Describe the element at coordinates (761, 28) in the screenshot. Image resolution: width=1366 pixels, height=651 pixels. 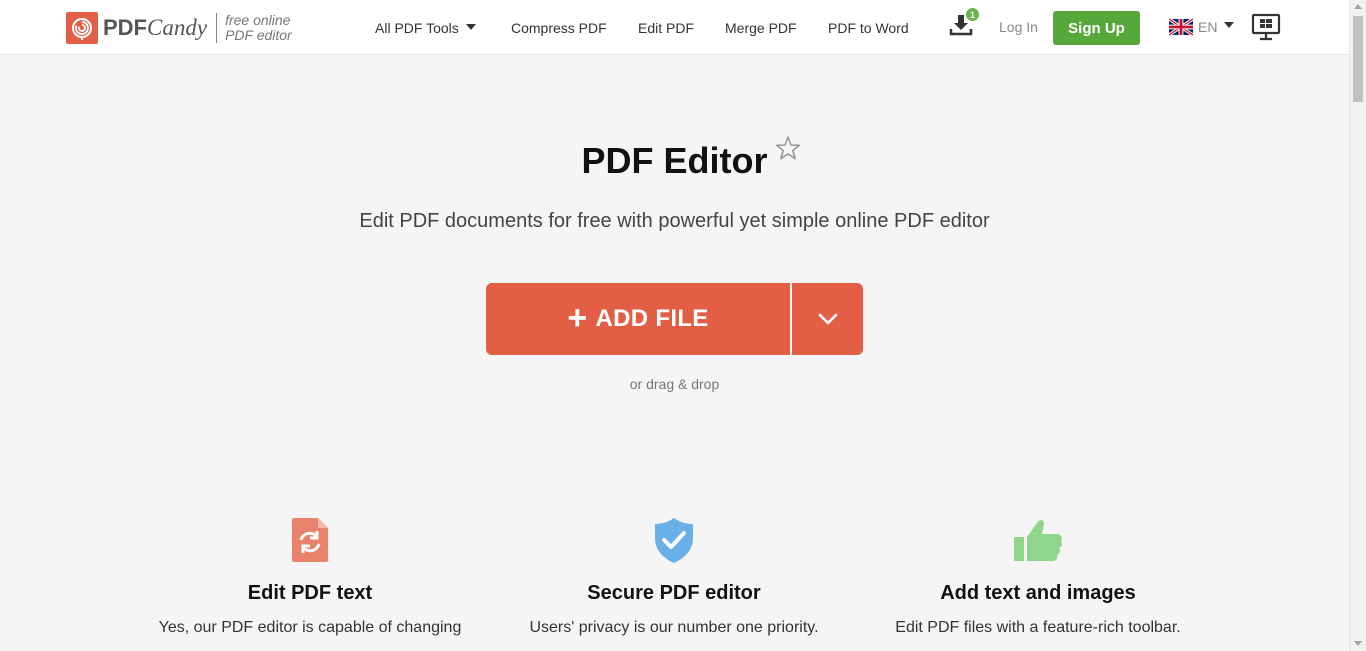
I see `nav-merge-pdf: Merge PDF` at that location.